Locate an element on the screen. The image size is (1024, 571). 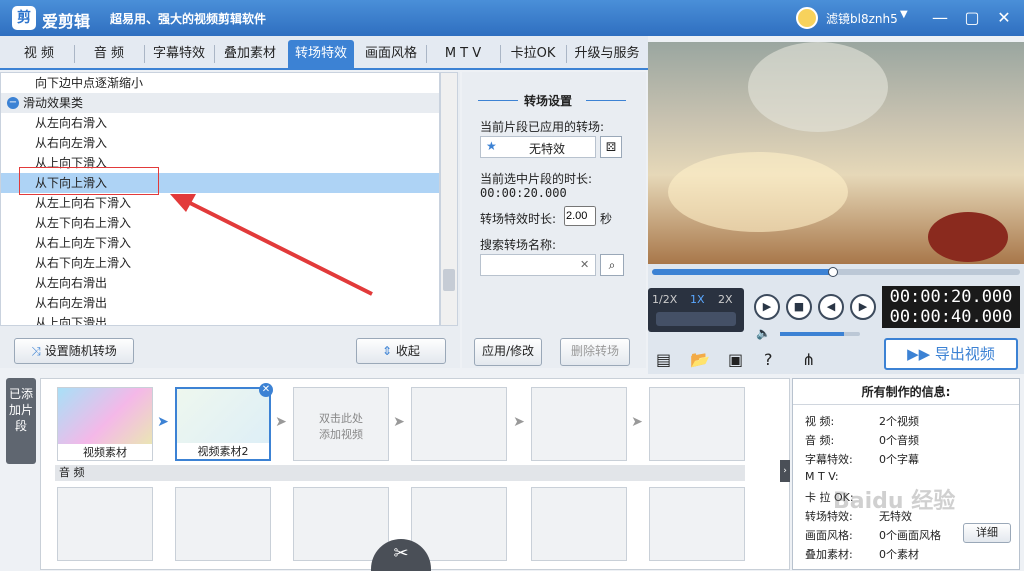
effect-duration-input is located at coordinates (580, 216).